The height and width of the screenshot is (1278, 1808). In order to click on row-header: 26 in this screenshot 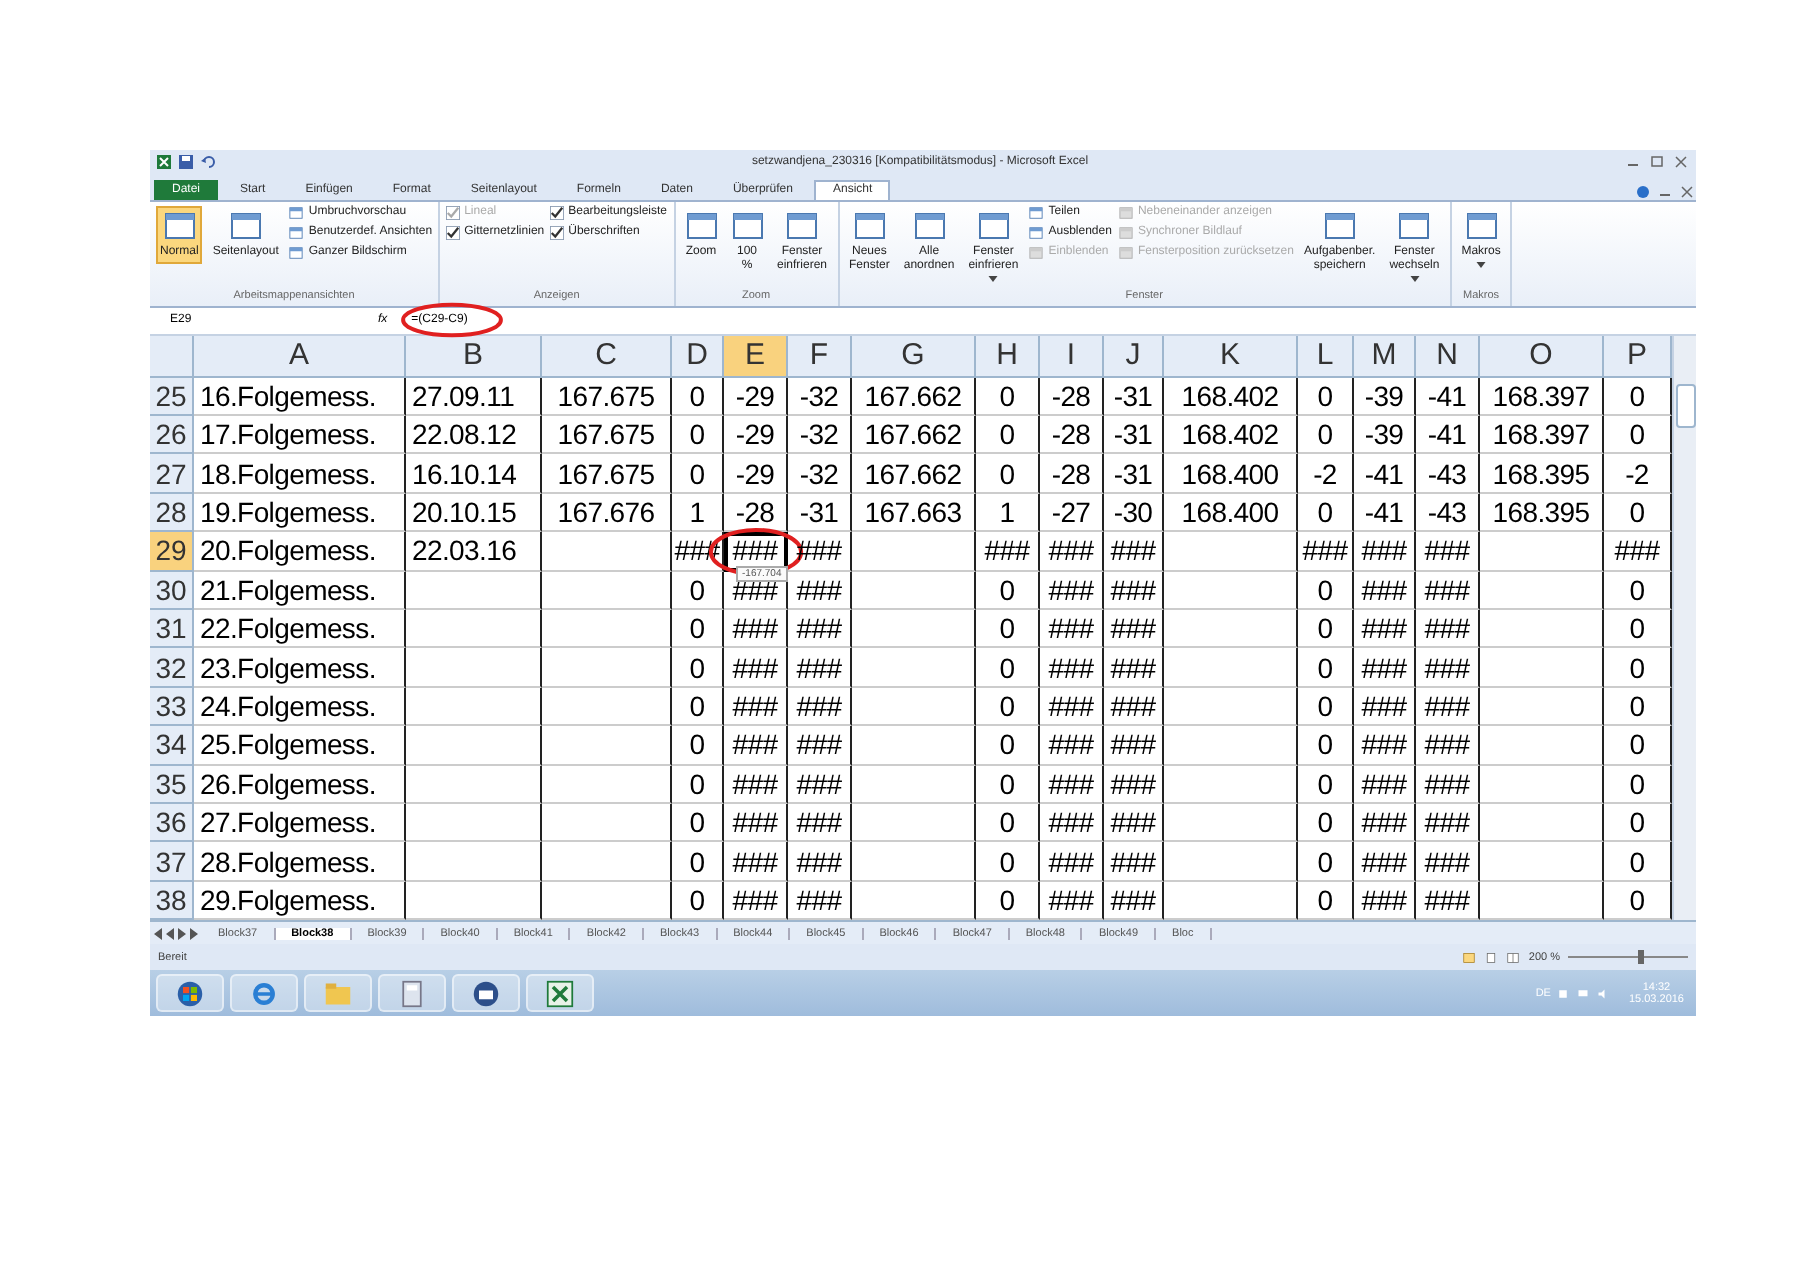, I will do `click(172, 435)`.